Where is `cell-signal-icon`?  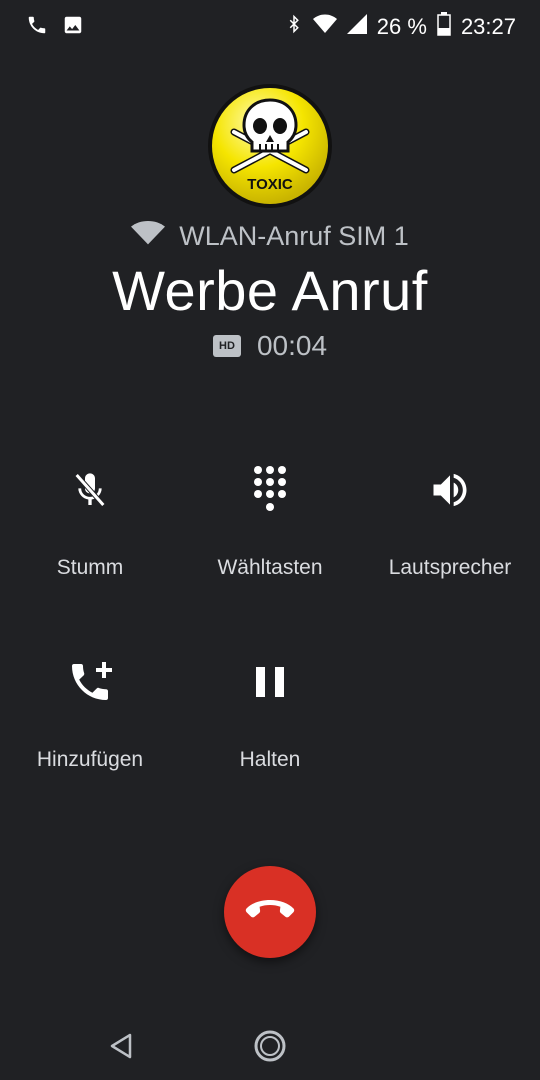 cell-signal-icon is located at coordinates (356, 27).